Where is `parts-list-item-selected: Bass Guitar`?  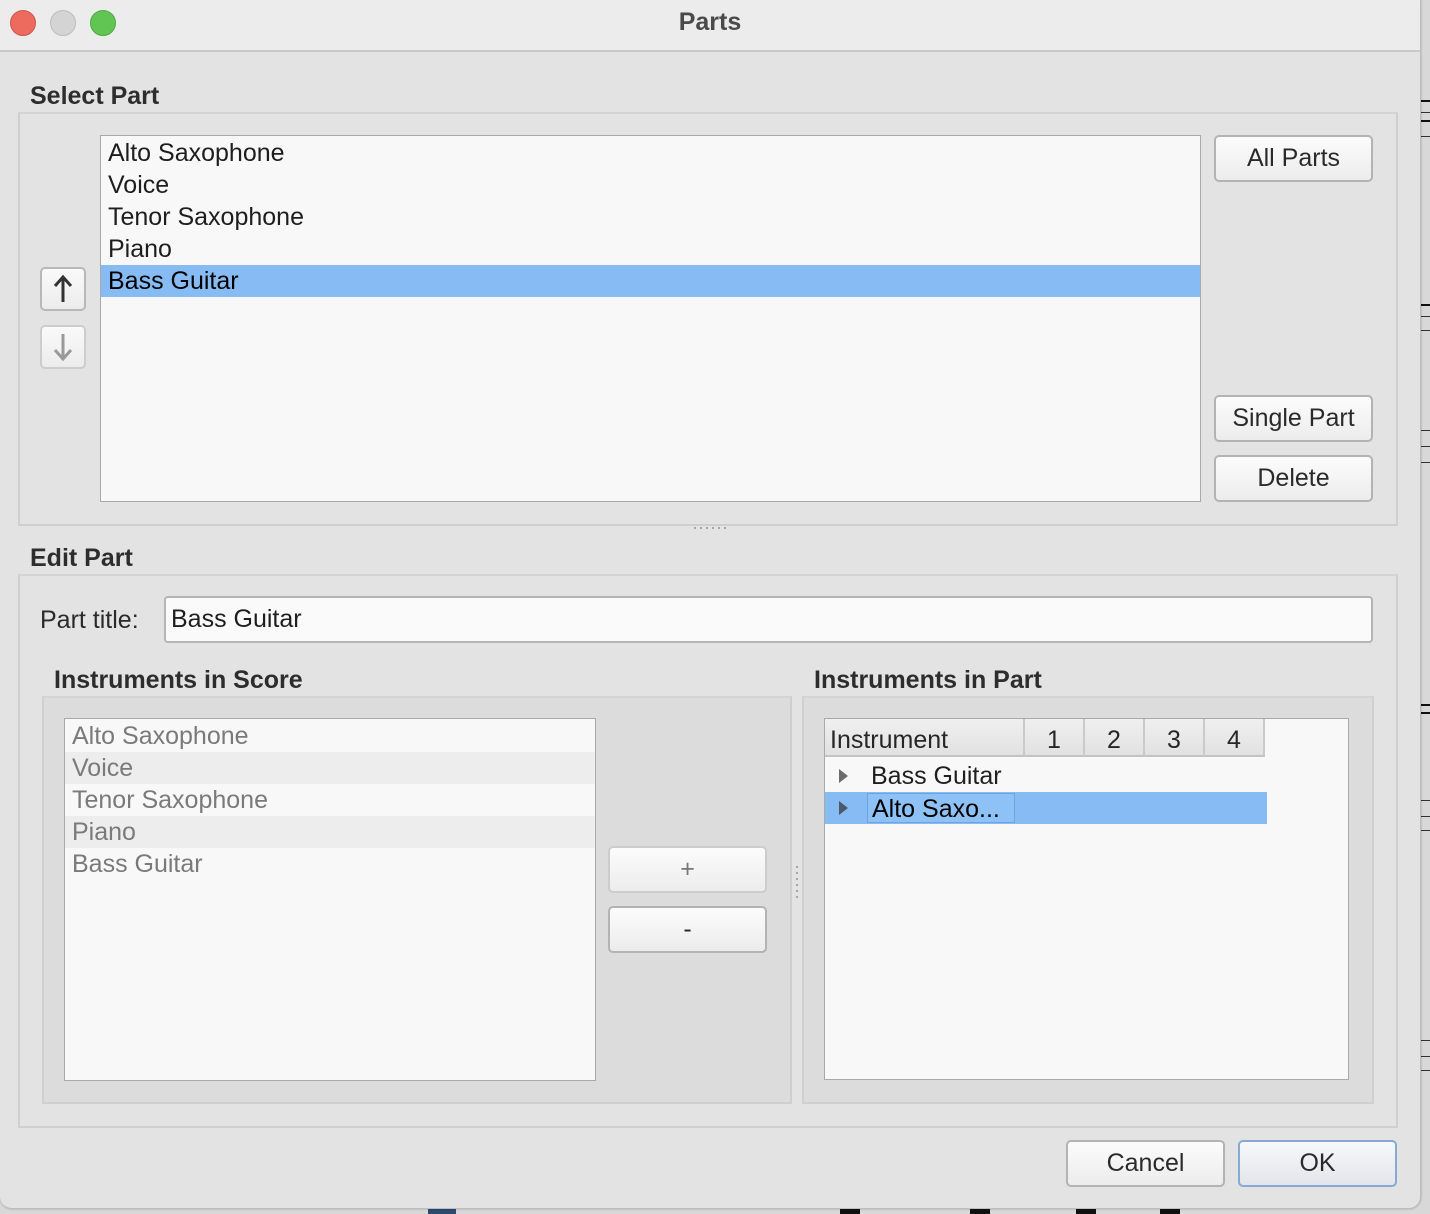
parts-list-item-selected: Bass Guitar is located at coordinates (650, 281).